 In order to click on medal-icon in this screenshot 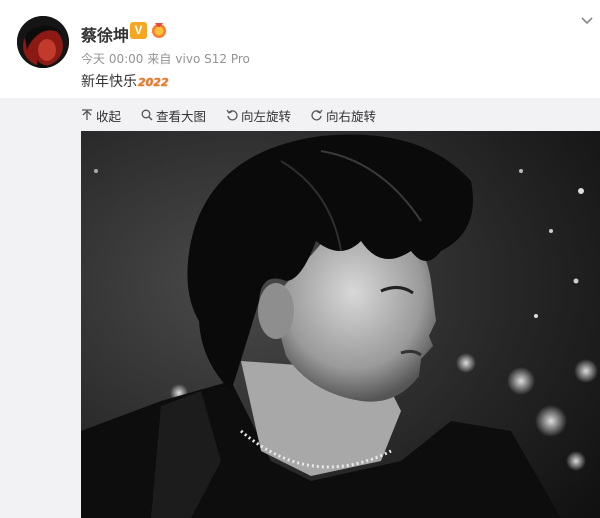, I will do `click(159, 30)`.